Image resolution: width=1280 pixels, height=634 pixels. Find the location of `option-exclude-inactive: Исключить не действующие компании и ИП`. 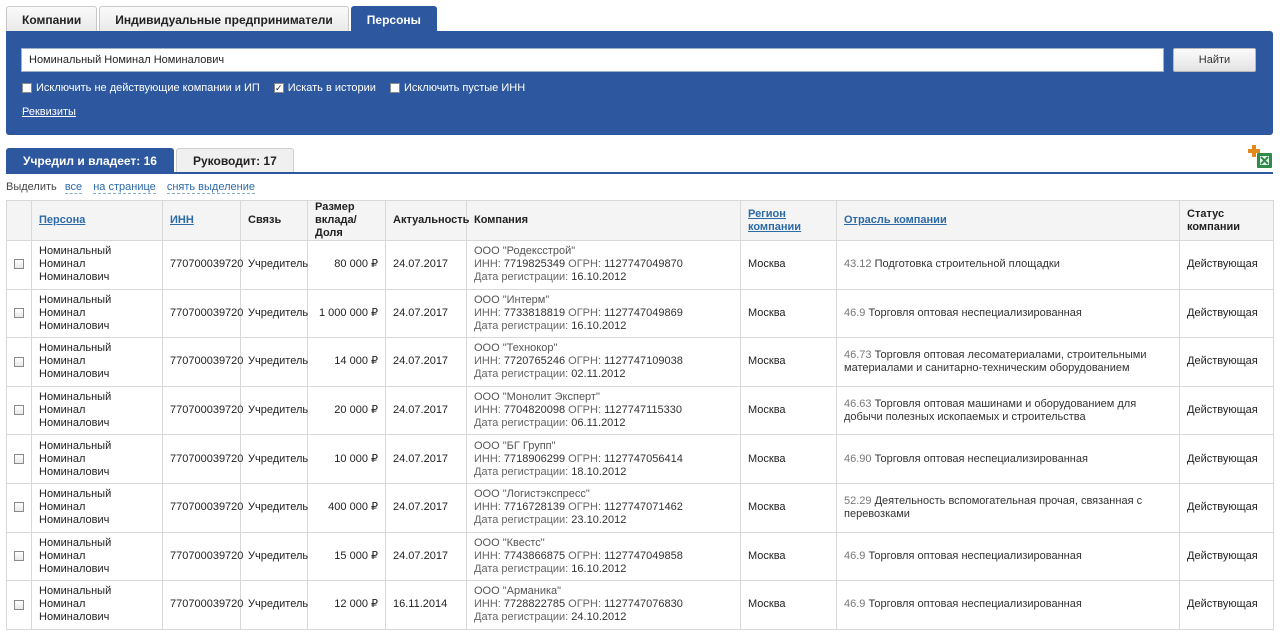

option-exclude-inactive: Исключить не действующие компании и ИП is located at coordinates (141, 88).